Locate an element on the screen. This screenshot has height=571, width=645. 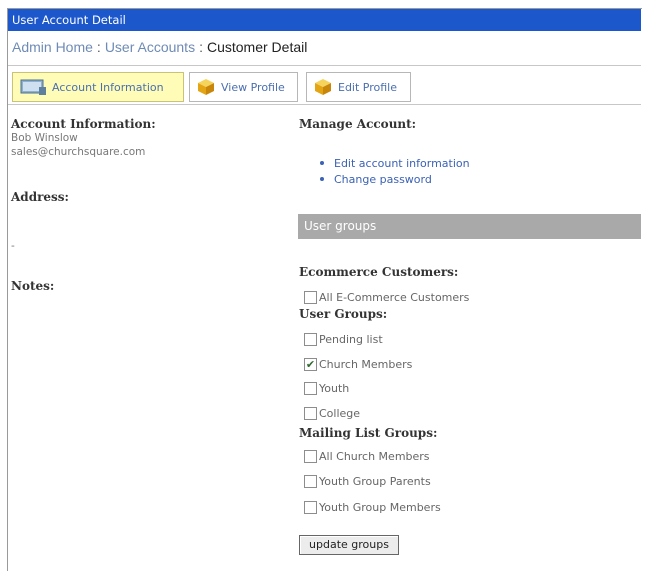
account-email: sales@churchsquare.com is located at coordinates (78, 152).